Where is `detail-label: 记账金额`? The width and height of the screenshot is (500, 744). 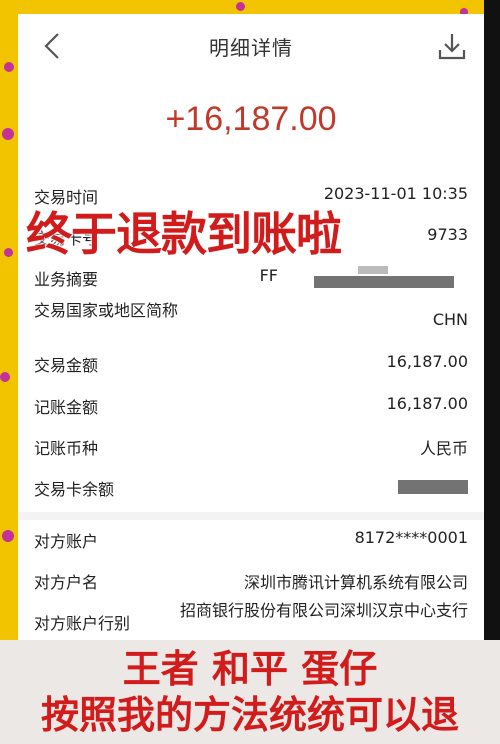 detail-label: 记账金额 is located at coordinates (66, 407).